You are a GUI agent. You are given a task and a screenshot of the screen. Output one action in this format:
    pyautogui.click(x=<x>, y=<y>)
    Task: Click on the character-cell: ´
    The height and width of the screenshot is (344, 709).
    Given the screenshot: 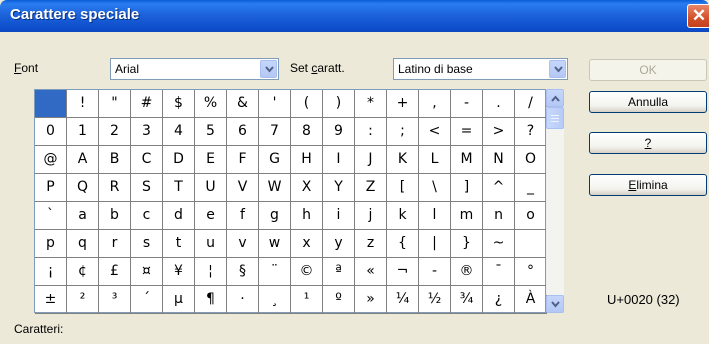 What is the action you would take?
    pyautogui.click(x=147, y=300)
    